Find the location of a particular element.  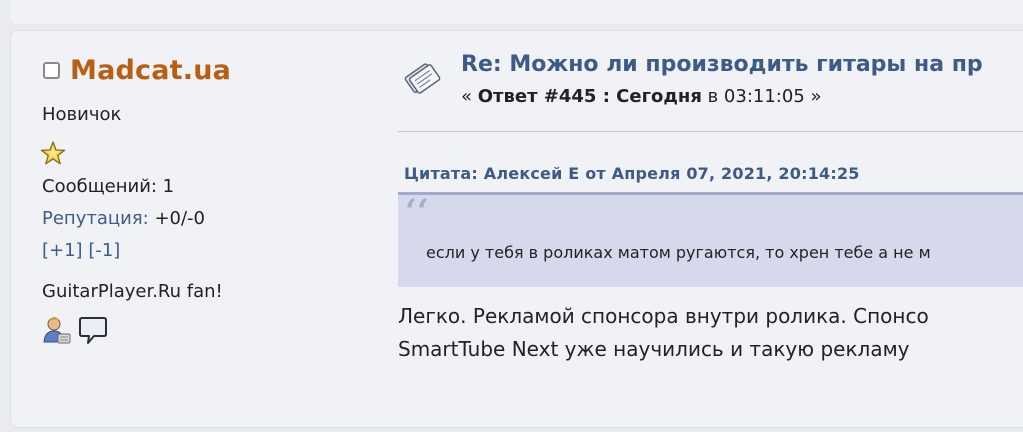

message-icon is located at coordinates (93, 330).